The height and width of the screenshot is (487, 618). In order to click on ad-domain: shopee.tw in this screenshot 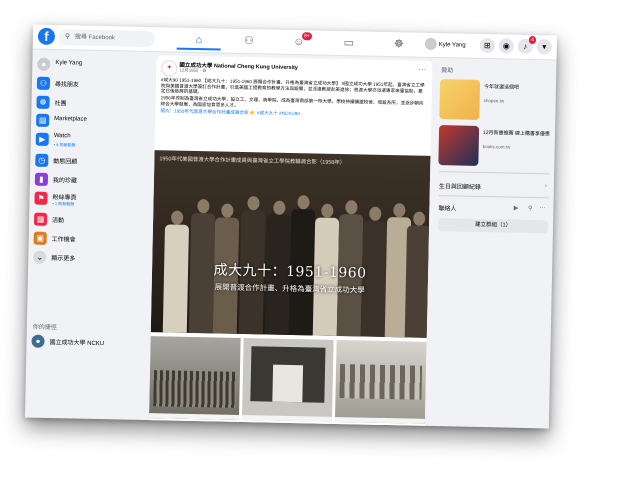, I will do `click(494, 101)`.